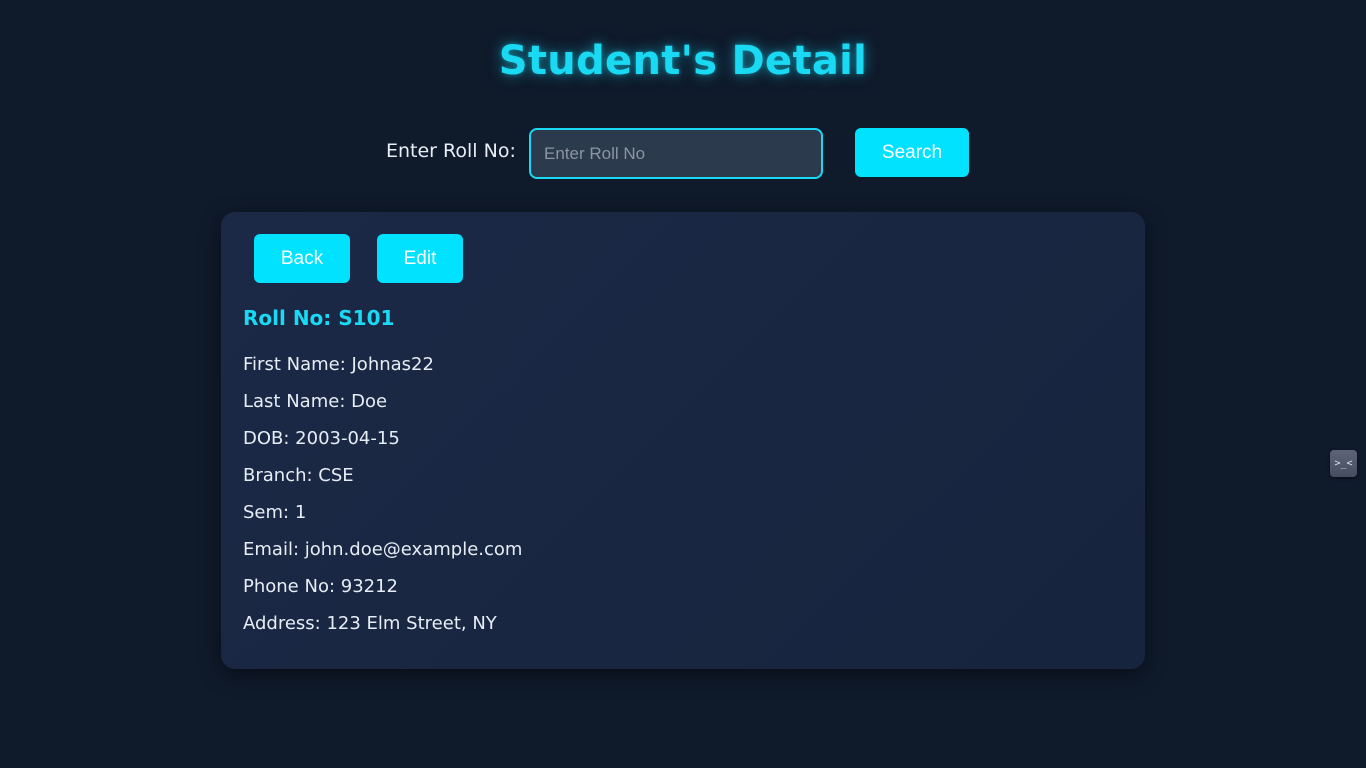 This screenshot has width=1366, height=768. Describe the element at coordinates (912, 152) in the screenshot. I see `search-button: Search` at that location.